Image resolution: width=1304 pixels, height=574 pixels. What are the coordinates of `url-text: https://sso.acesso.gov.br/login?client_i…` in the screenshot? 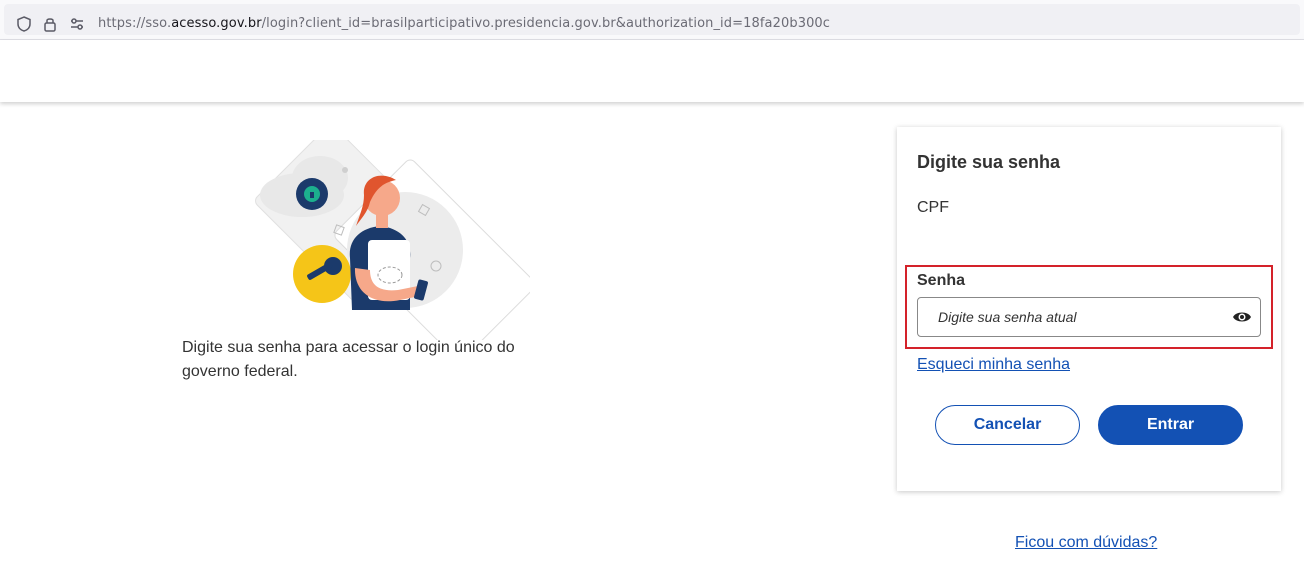 It's located at (464, 23).